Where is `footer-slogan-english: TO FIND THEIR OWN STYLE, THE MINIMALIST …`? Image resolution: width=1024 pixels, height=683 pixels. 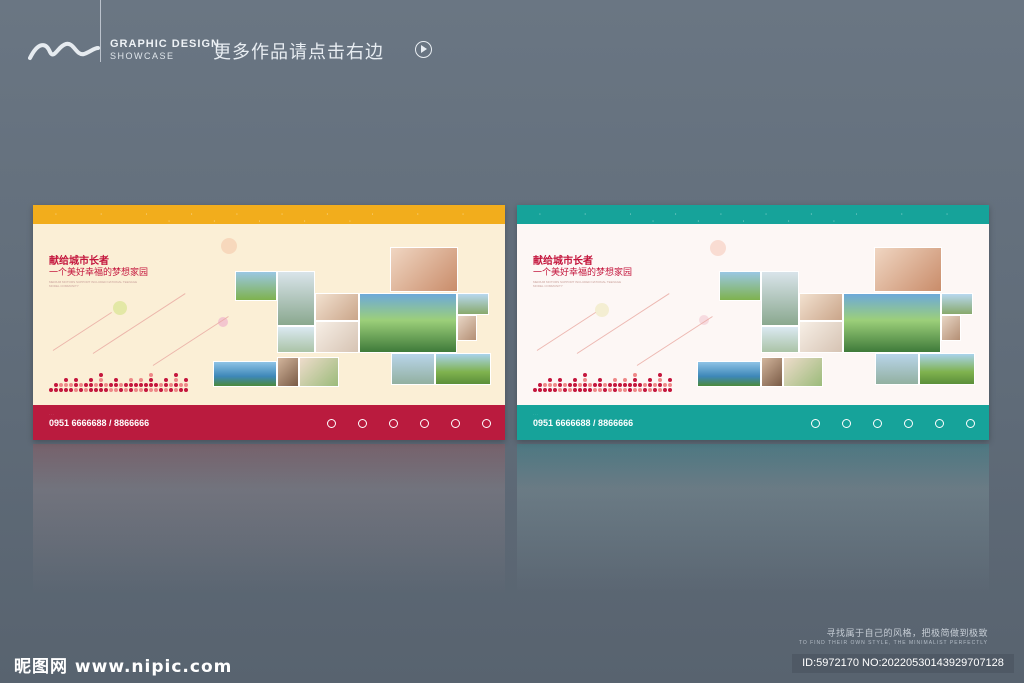
footer-slogan-english: TO FIND THEIR OWN STYLE, THE MINIMALIST … is located at coordinates (893, 643).